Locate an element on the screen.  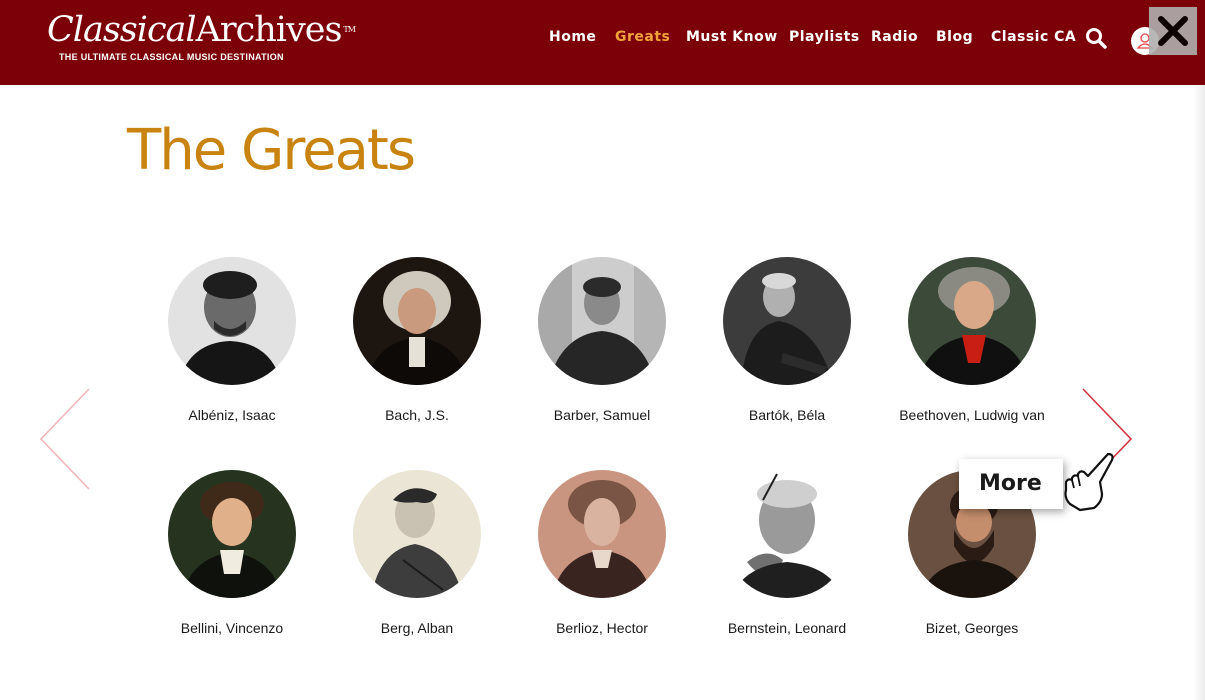
composer-card: Bartók, Béla is located at coordinates (787, 341).